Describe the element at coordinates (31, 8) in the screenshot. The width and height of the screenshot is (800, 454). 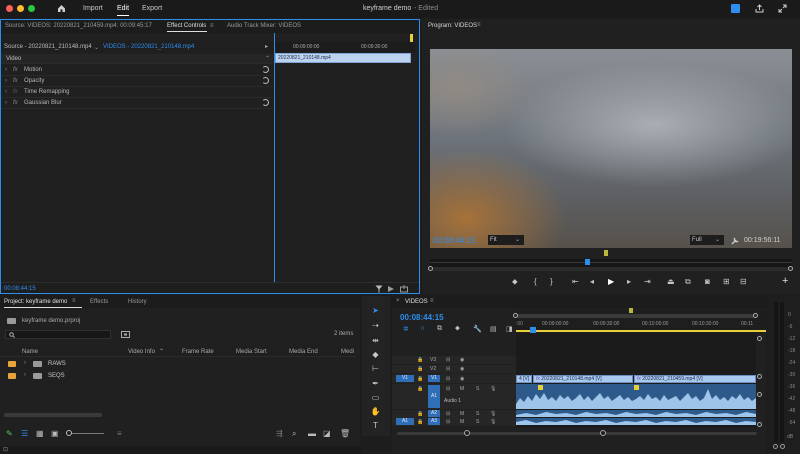
I see `maximize-window-button` at that location.